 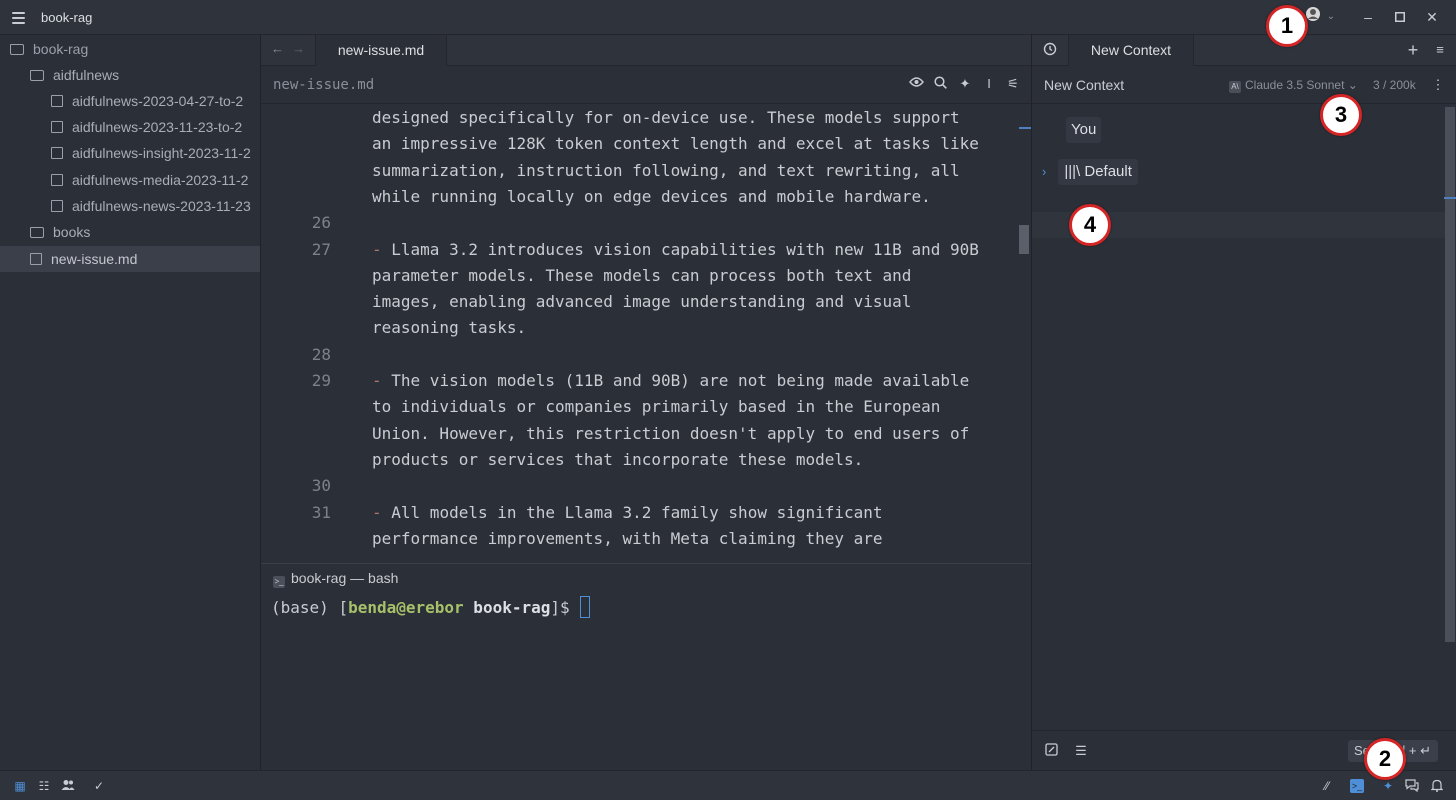 What do you see at coordinates (160, 180) in the screenshot?
I see `tree-item-label: aidfulnews-media-2023-11-2` at bounding box center [160, 180].